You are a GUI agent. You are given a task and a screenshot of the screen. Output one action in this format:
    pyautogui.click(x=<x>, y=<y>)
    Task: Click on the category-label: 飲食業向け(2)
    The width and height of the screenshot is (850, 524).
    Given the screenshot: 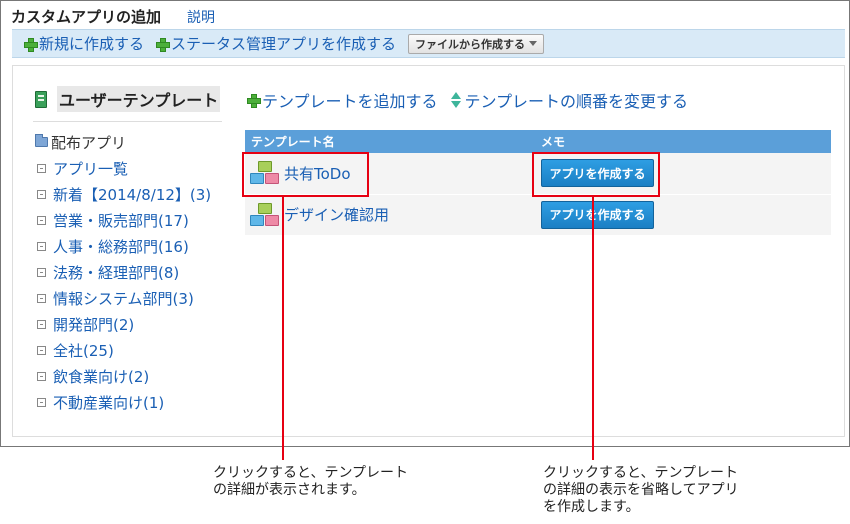 What is the action you would take?
    pyautogui.click(x=101, y=376)
    